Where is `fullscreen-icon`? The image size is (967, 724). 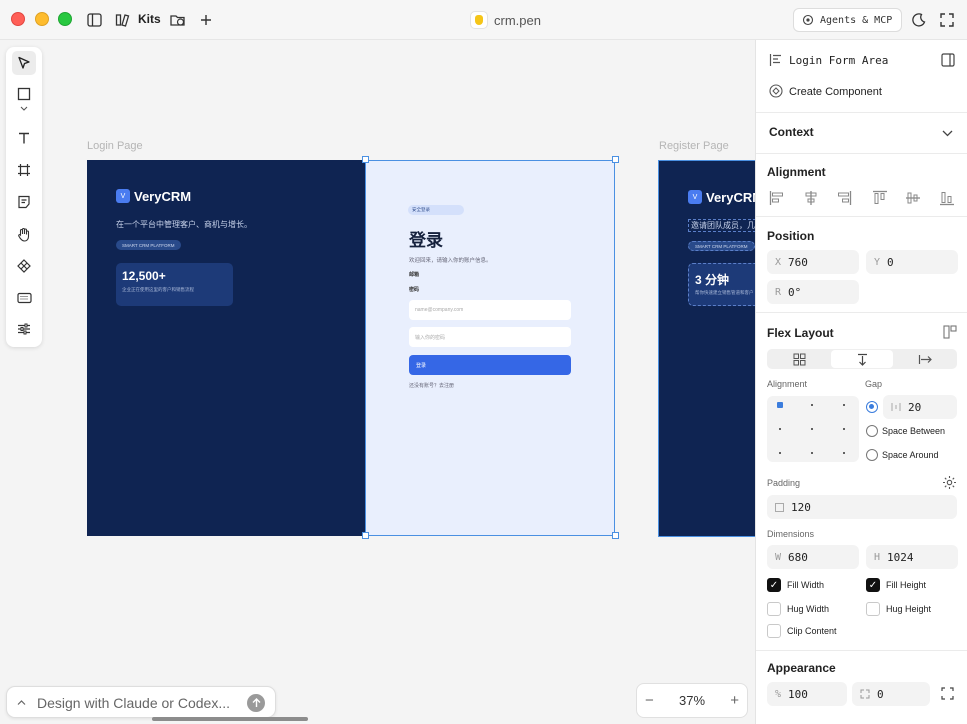 fullscreen-icon is located at coordinates (947, 20).